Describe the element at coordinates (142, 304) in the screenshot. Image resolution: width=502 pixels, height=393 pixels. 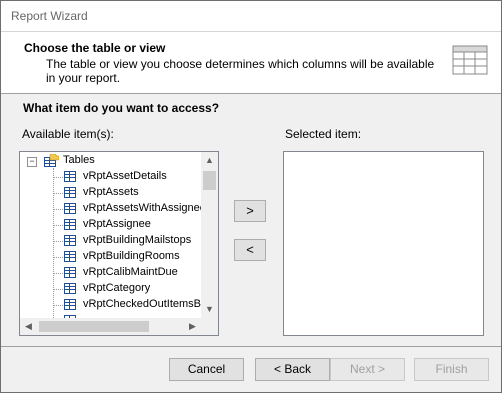
I see `tree-item-label: vRptCheckedOutItemsBy` at that location.